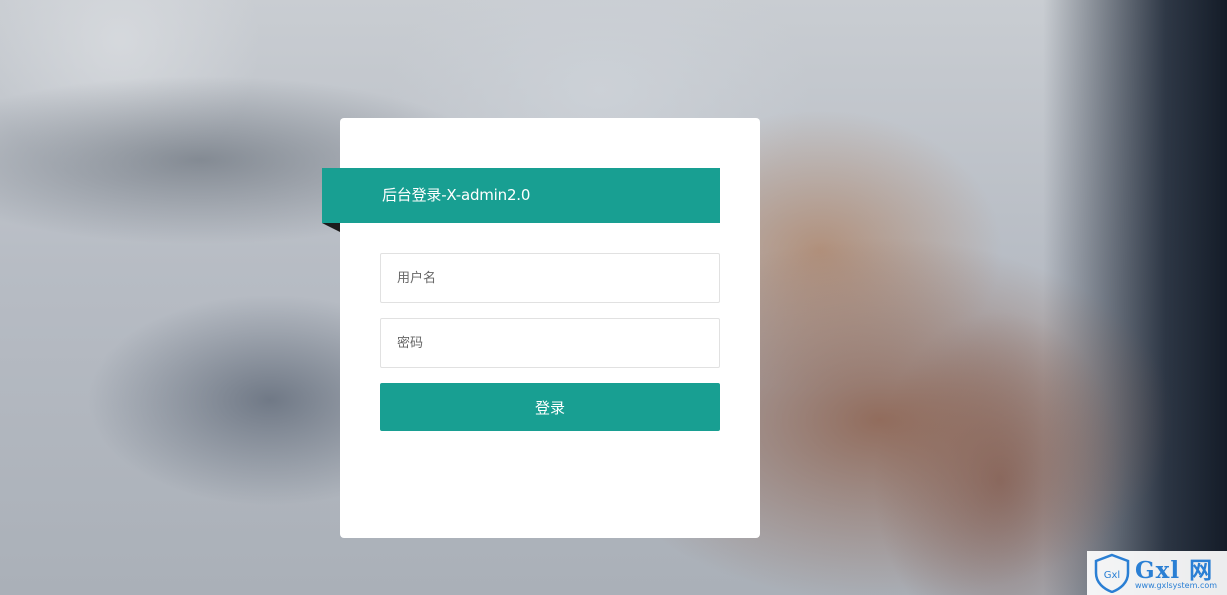  What do you see at coordinates (550, 343) in the screenshot?
I see `password-input` at bounding box center [550, 343].